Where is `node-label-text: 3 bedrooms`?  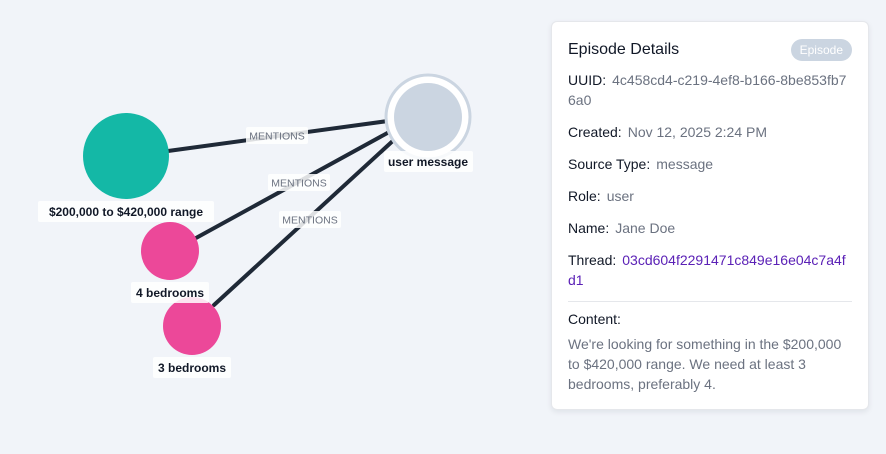 node-label-text: 3 bedrooms is located at coordinates (192, 368).